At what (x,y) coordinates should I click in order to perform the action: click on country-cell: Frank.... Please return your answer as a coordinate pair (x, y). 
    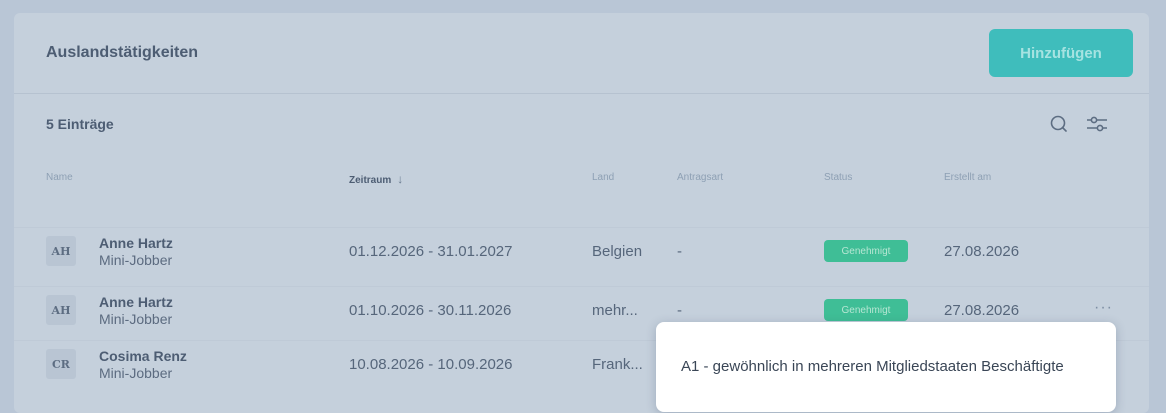
    Looking at the image, I should click on (617, 364).